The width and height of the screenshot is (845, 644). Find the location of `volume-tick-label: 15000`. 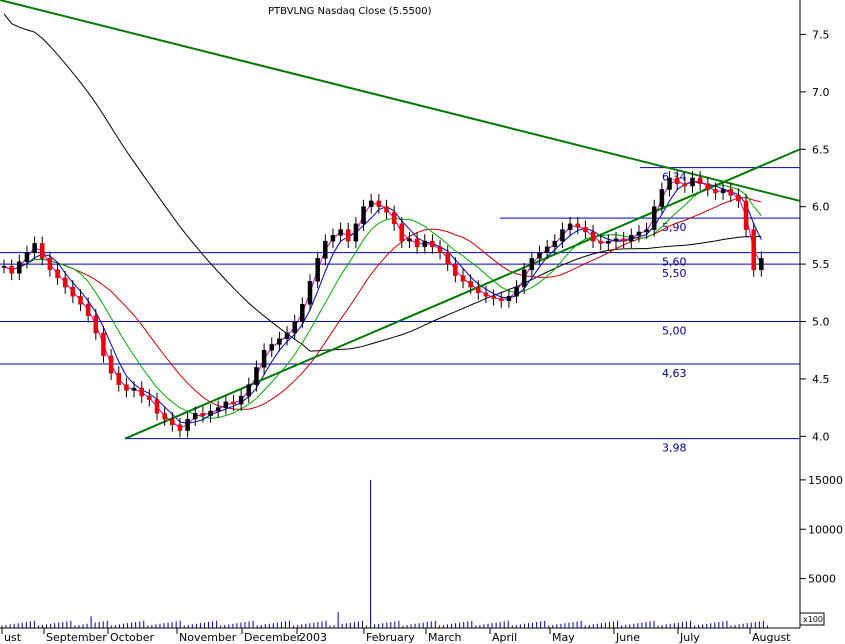

volume-tick-label: 15000 is located at coordinates (825, 480).